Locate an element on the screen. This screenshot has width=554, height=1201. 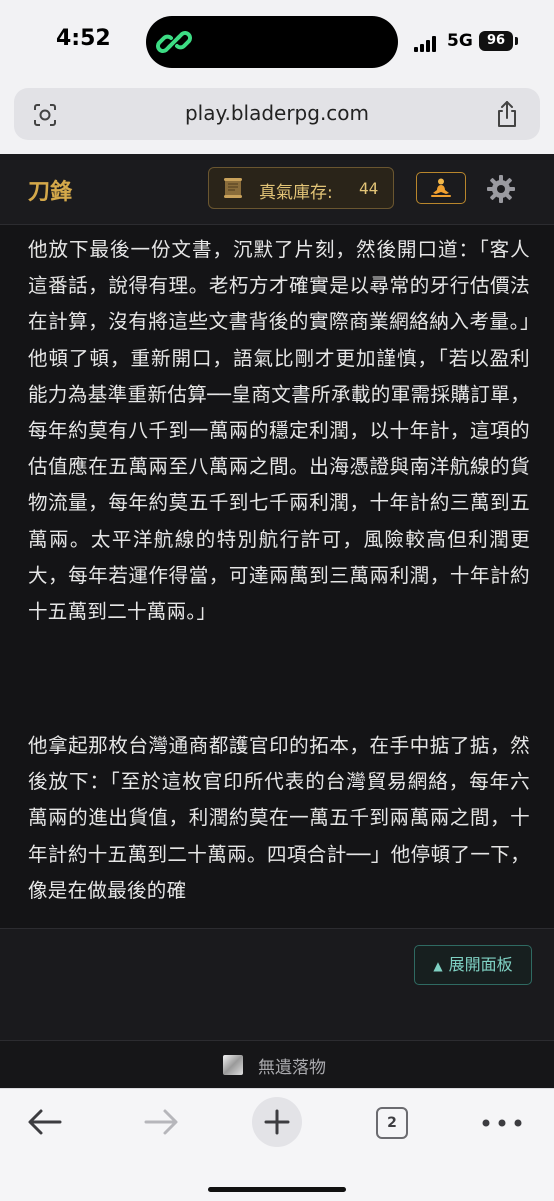
meditate-button is located at coordinates (441, 188).